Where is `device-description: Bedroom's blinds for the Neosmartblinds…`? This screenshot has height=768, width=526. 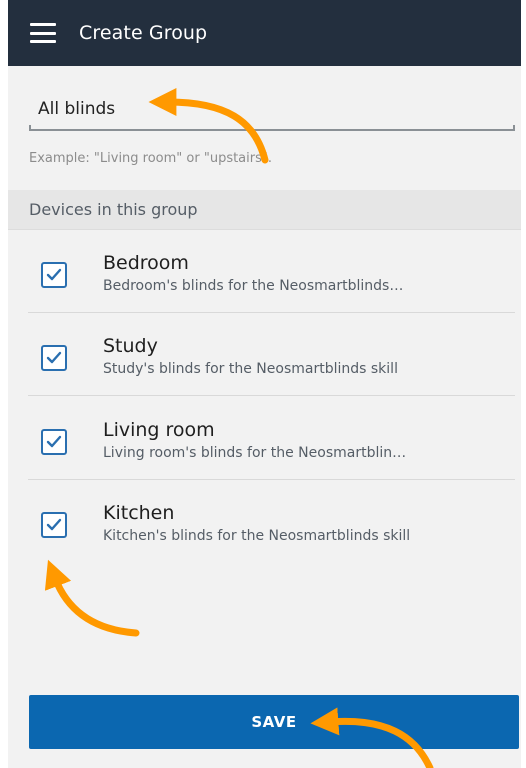
device-description: Bedroom's blinds for the Neosmartblinds… is located at coordinates (253, 286).